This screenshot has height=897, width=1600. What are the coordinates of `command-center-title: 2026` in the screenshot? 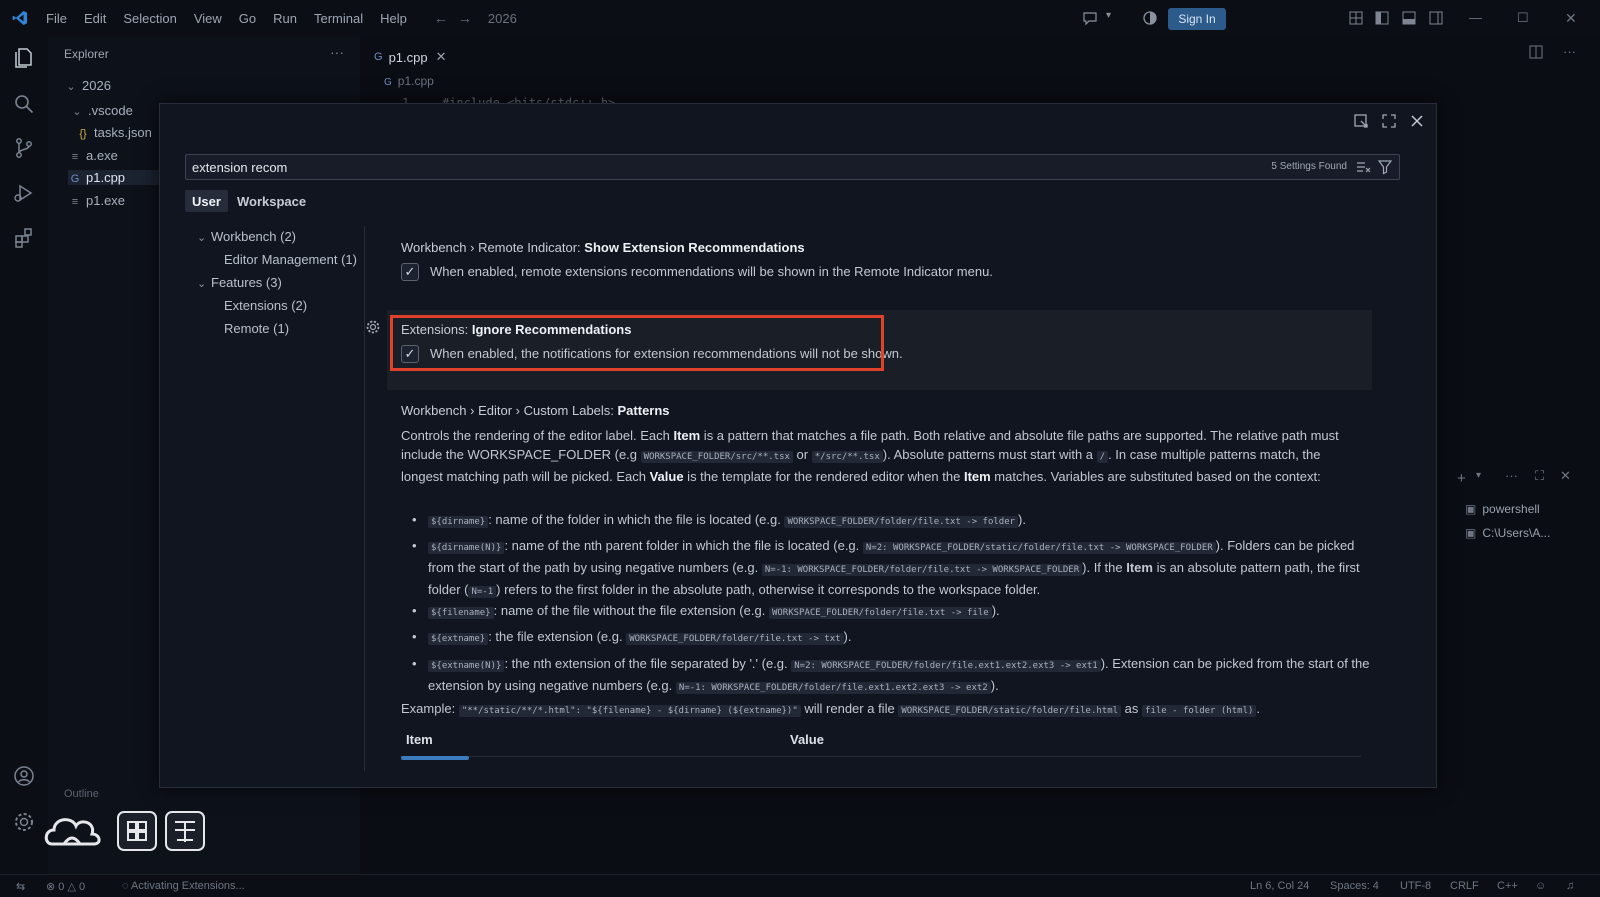 It's located at (502, 18).